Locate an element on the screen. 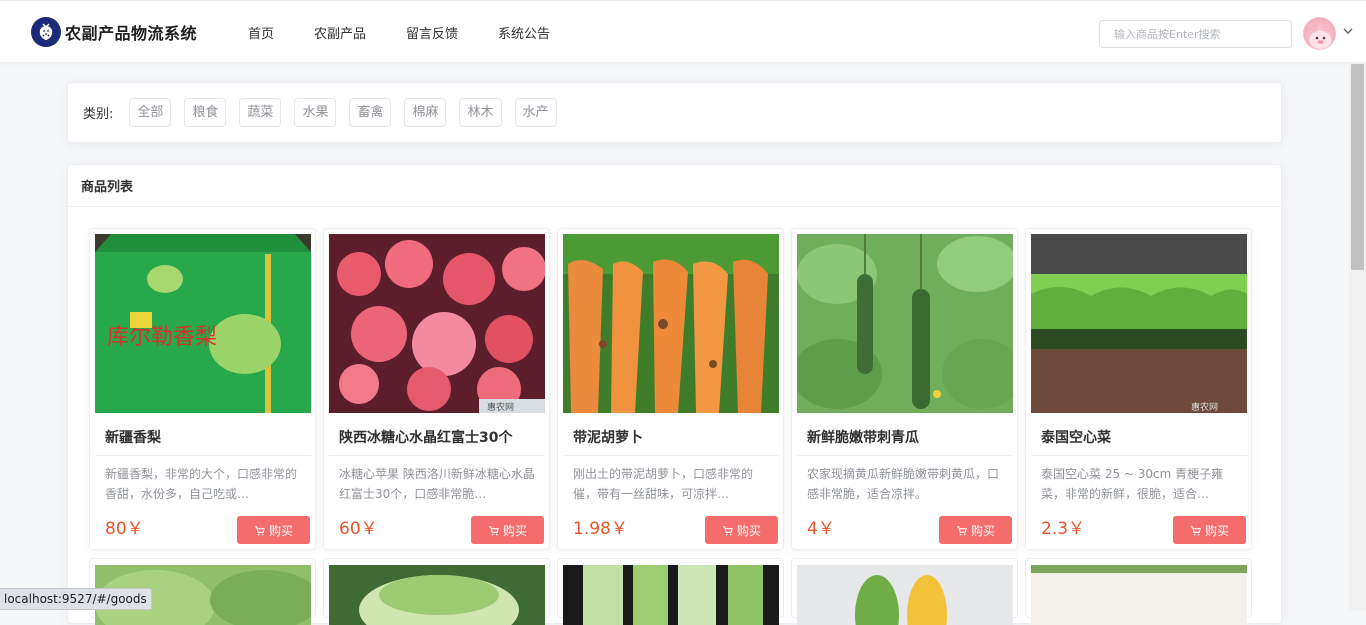 This screenshot has width=1366, height=625. category-tag-all: 全部 is located at coordinates (150, 112).